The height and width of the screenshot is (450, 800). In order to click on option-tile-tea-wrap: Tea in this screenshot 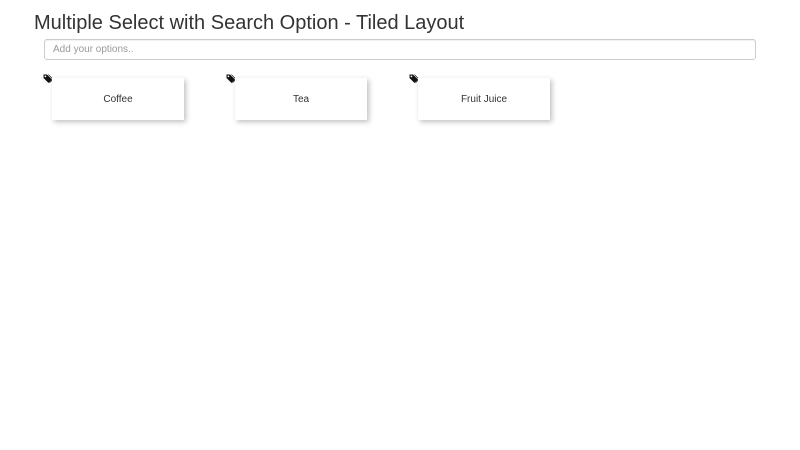, I will do `click(301, 99)`.